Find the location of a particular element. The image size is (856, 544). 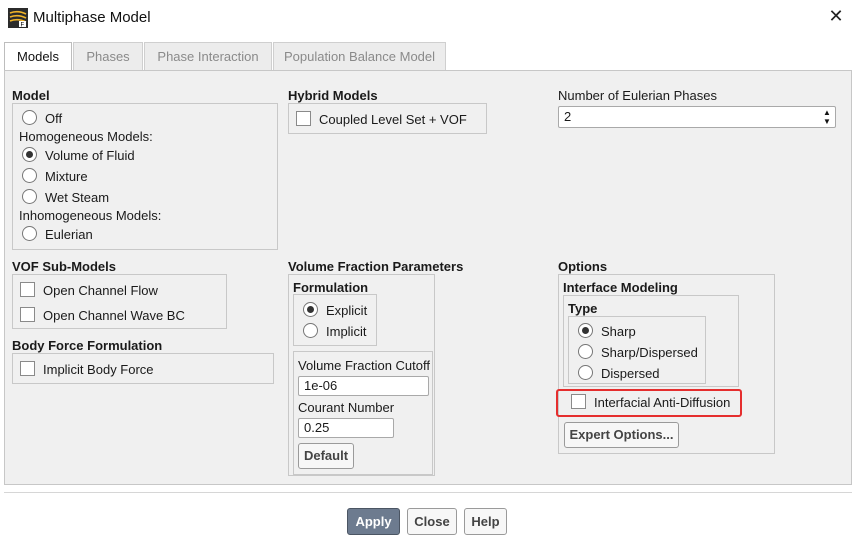

footer-separator is located at coordinates (428, 492).